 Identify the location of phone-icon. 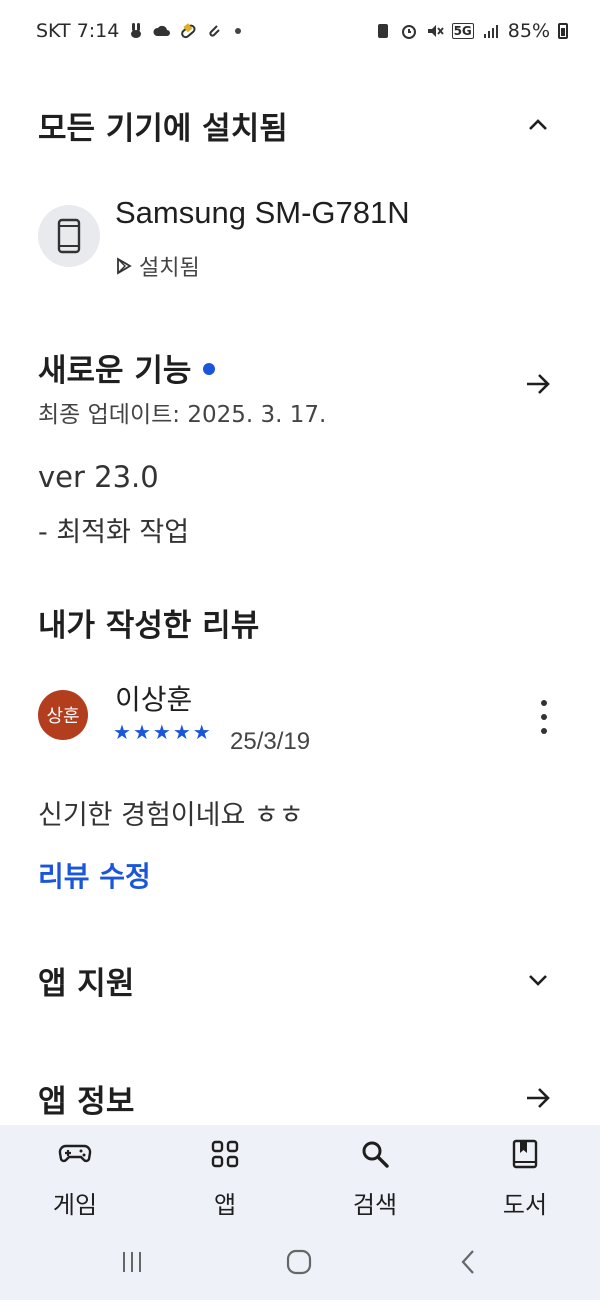
(69, 236).